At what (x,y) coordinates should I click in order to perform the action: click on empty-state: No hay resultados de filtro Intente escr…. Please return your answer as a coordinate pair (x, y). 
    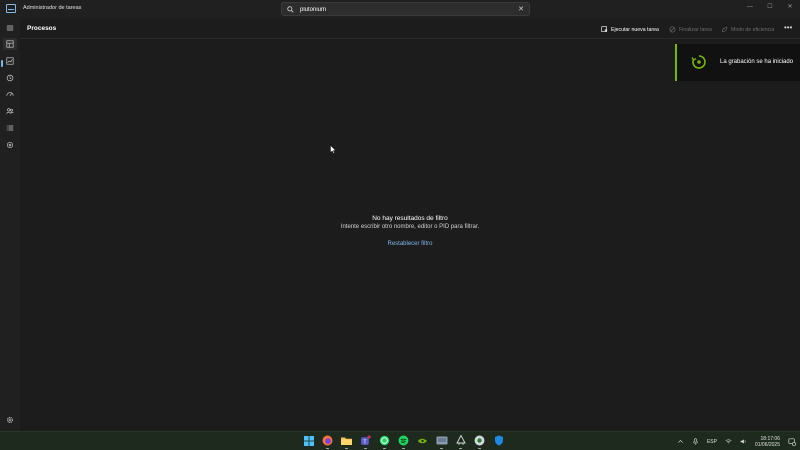
    Looking at the image, I should click on (410, 232).